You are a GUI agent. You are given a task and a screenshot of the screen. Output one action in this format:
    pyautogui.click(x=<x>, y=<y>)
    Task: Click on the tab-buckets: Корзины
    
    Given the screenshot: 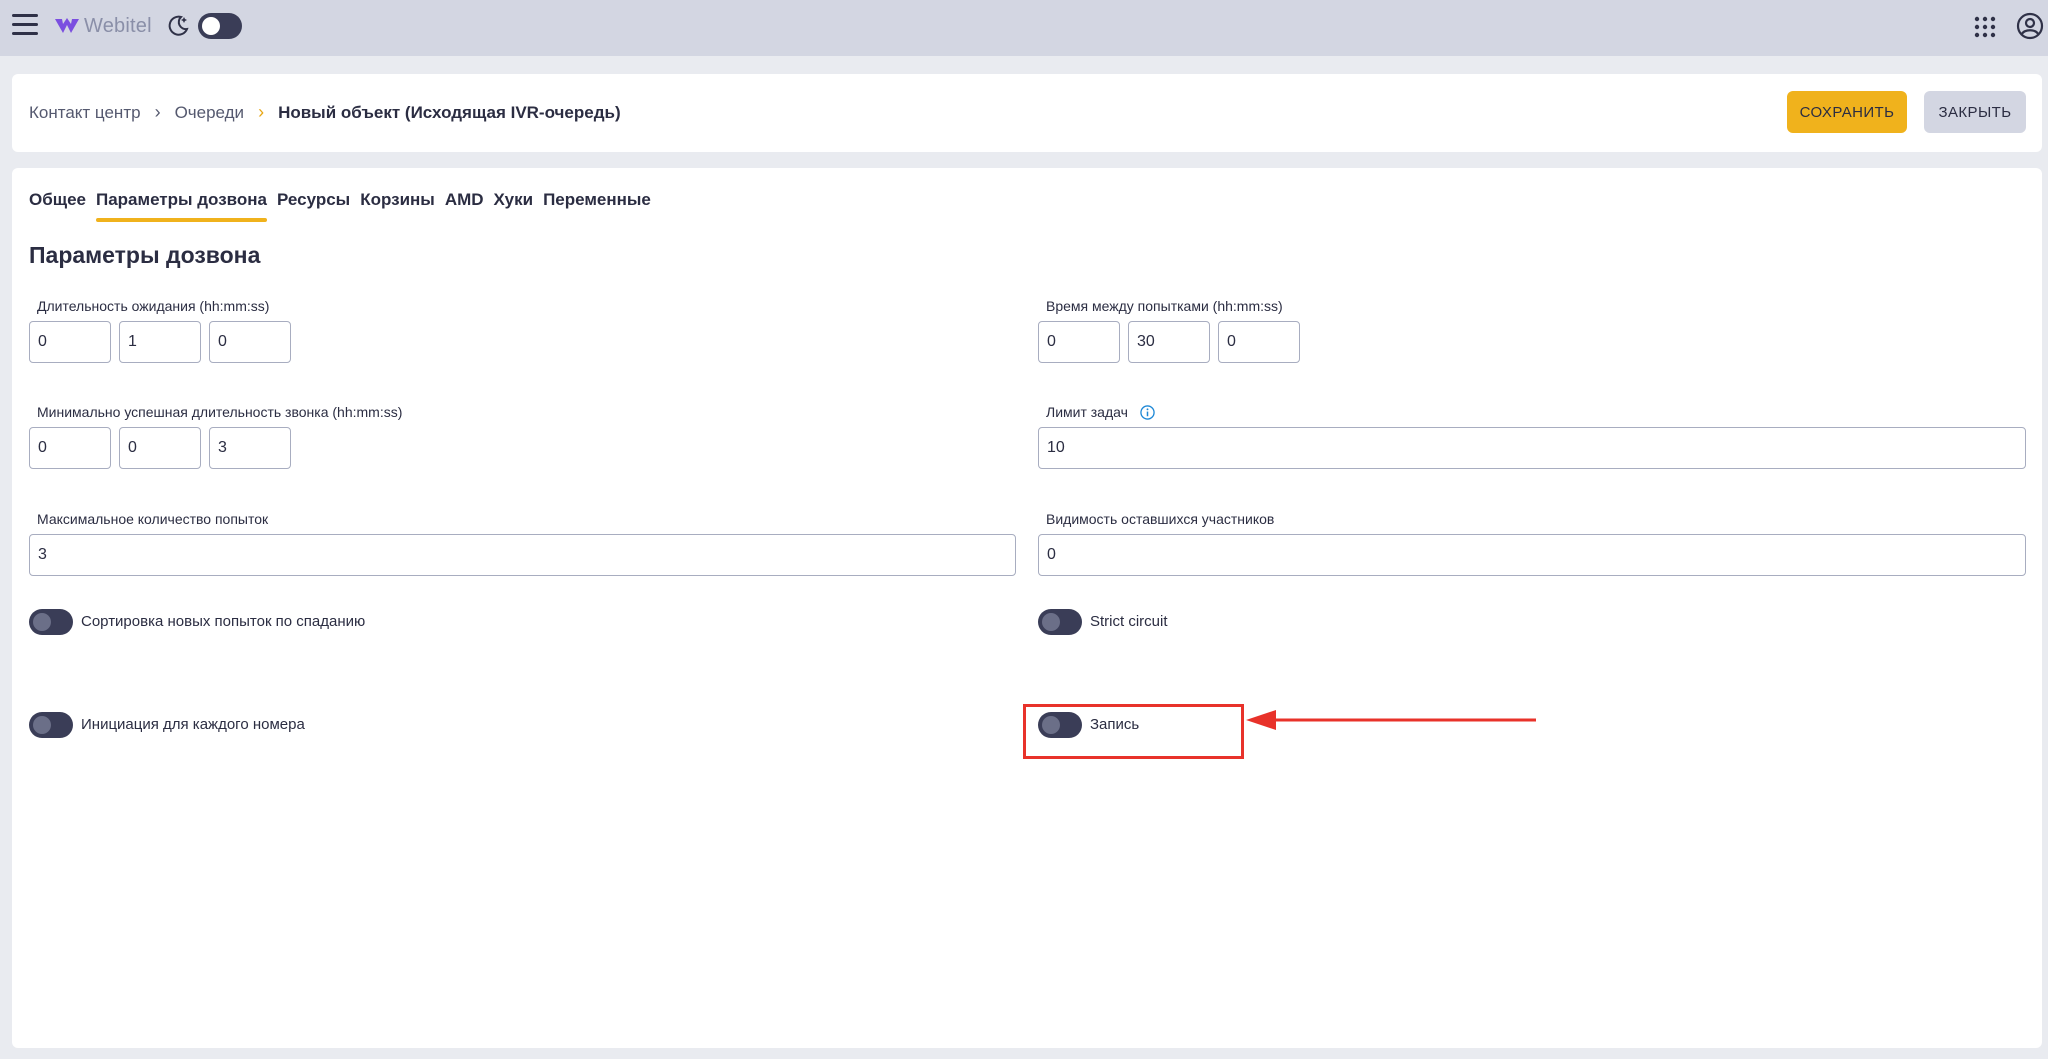 What is the action you would take?
    pyautogui.click(x=397, y=206)
    